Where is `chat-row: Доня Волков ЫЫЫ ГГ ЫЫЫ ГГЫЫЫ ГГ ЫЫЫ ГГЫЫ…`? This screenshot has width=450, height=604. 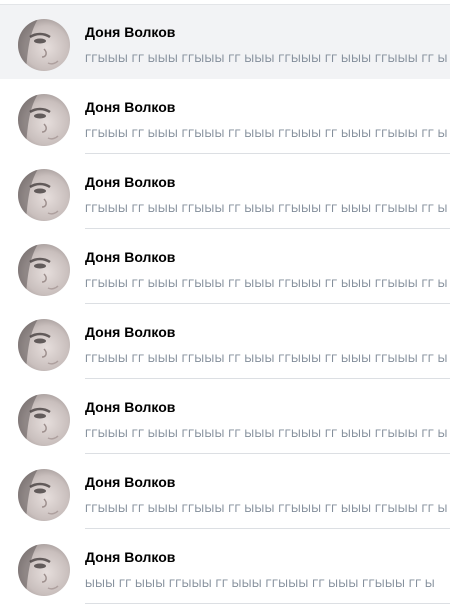 chat-row: Доня Волков ЫЫЫ ГГ ЫЫЫ ГГЫЫЫ ГГ ЫЫЫ ГГЫЫ… is located at coordinates (225, 566).